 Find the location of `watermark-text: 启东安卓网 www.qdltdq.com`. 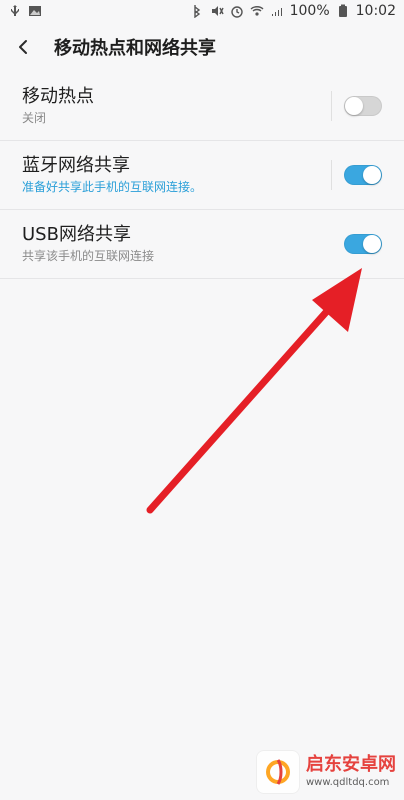

watermark-text: 启东安卓网 www.qdltdq.com is located at coordinates (351, 772).